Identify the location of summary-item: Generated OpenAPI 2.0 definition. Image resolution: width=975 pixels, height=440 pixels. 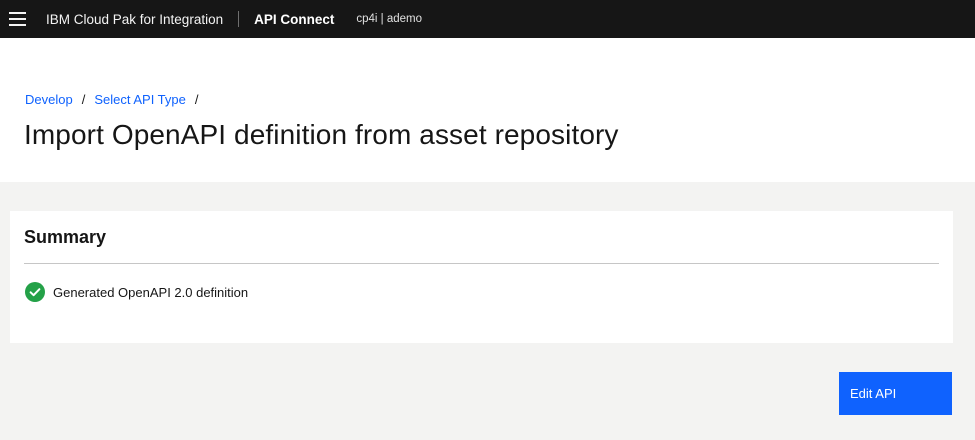
(136, 292).